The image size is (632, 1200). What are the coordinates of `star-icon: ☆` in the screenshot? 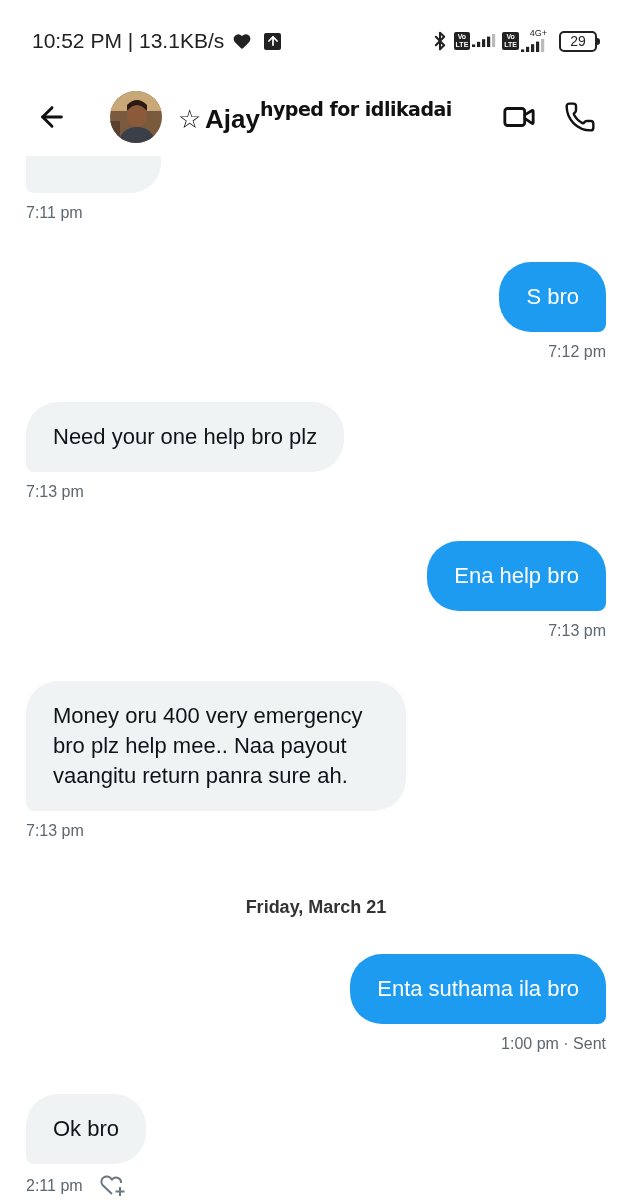 It's located at (189, 119).